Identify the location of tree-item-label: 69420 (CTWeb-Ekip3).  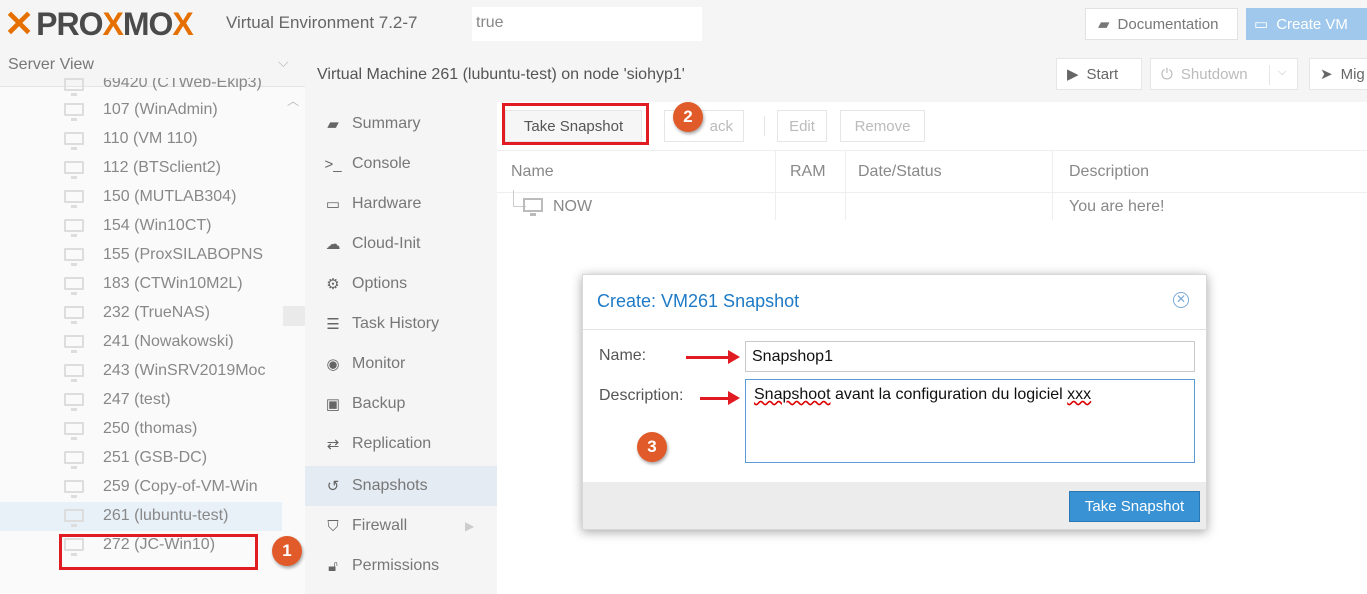
(182, 84).